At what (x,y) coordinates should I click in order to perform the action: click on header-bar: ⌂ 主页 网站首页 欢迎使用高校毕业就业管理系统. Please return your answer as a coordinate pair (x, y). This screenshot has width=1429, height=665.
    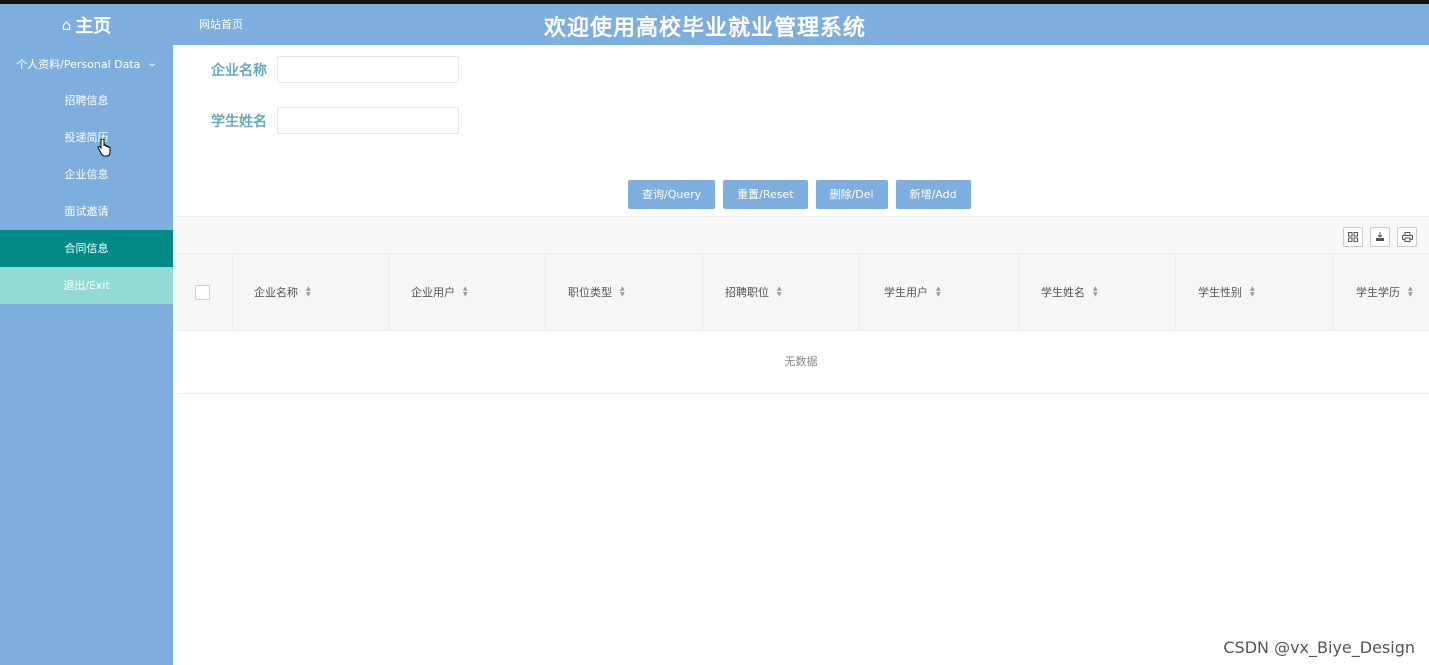
    Looking at the image, I should click on (714, 24).